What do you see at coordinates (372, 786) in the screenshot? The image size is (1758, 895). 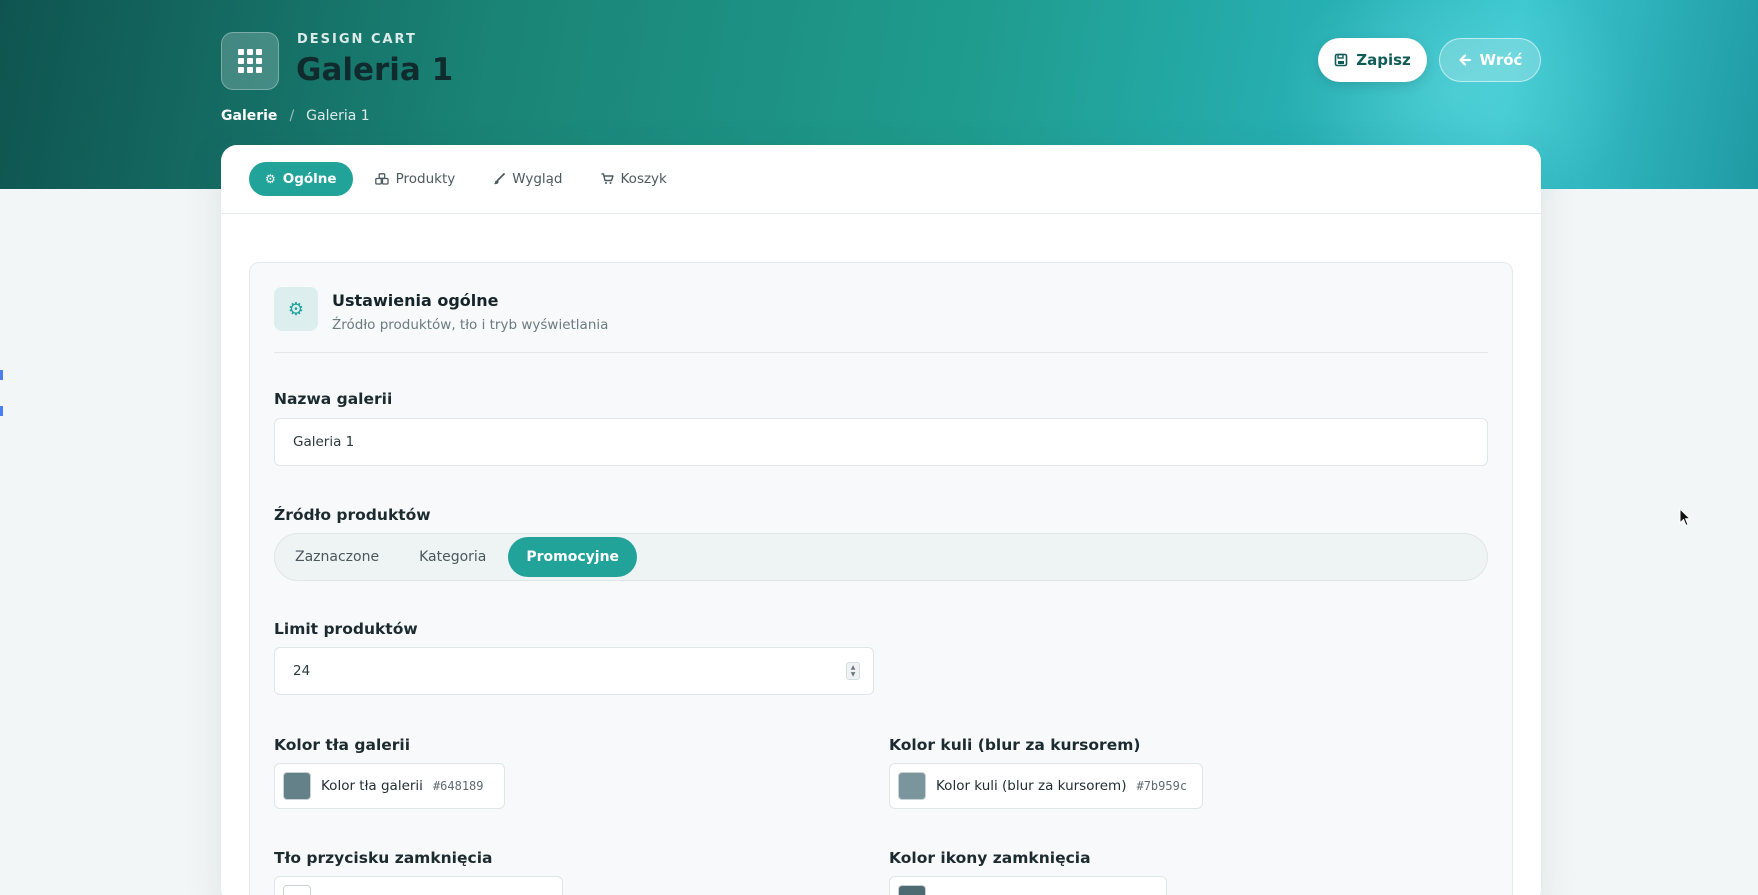 I see `color-chip-label: Kolor tła galerii` at bounding box center [372, 786].